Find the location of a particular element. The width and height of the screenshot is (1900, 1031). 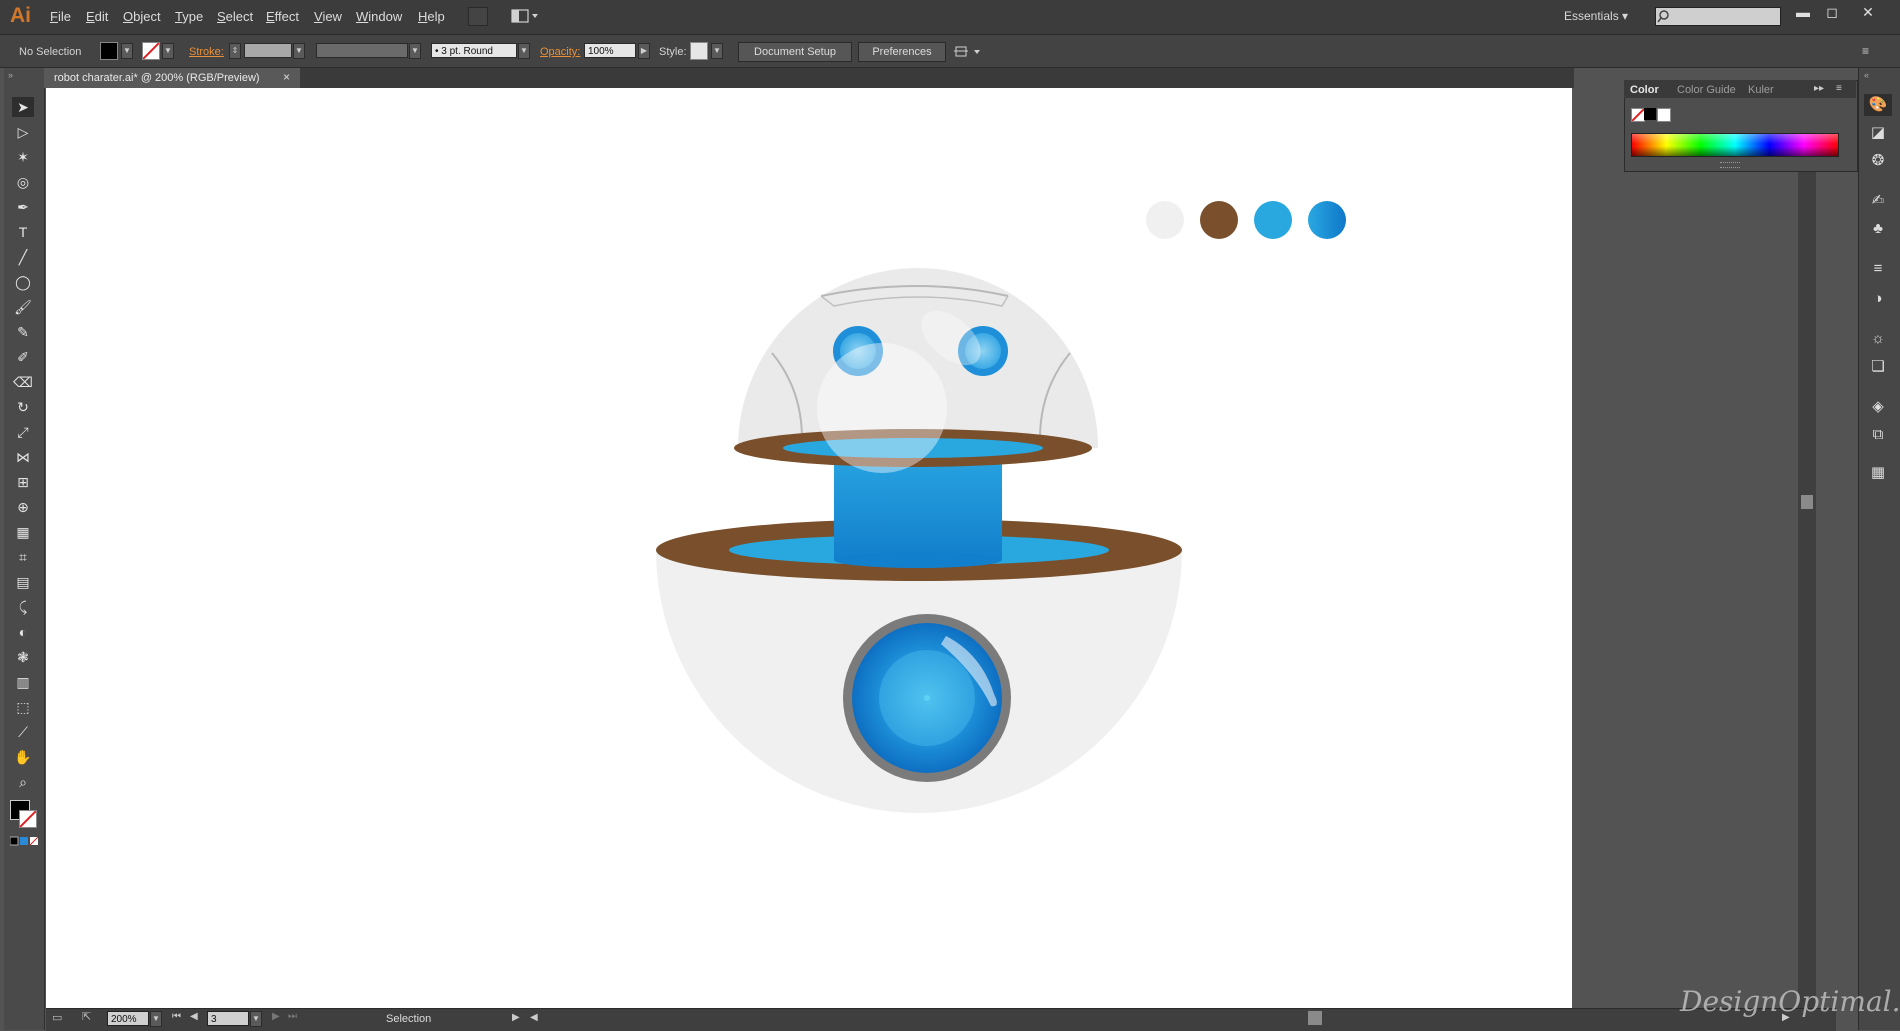

transparency-icon: ◑ is located at coordinates (1878, 299).